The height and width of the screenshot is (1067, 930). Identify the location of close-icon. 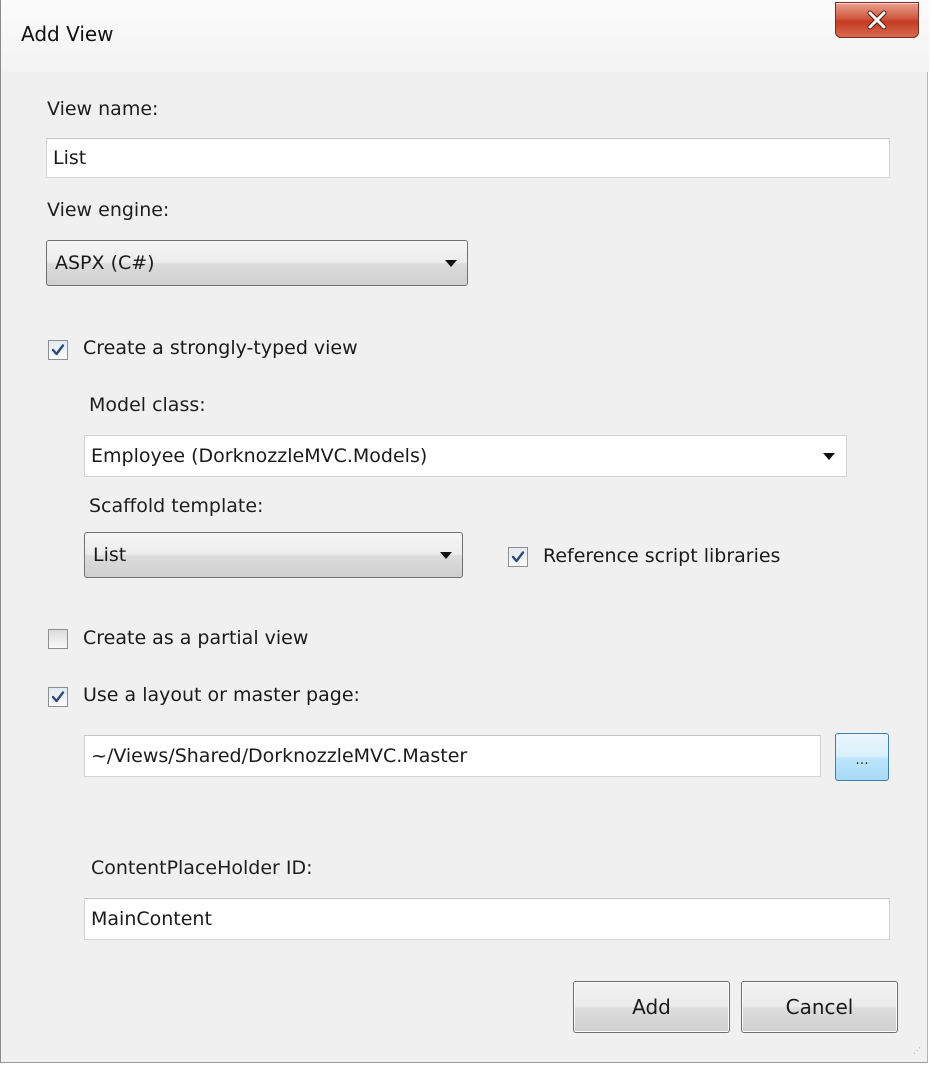
(877, 20).